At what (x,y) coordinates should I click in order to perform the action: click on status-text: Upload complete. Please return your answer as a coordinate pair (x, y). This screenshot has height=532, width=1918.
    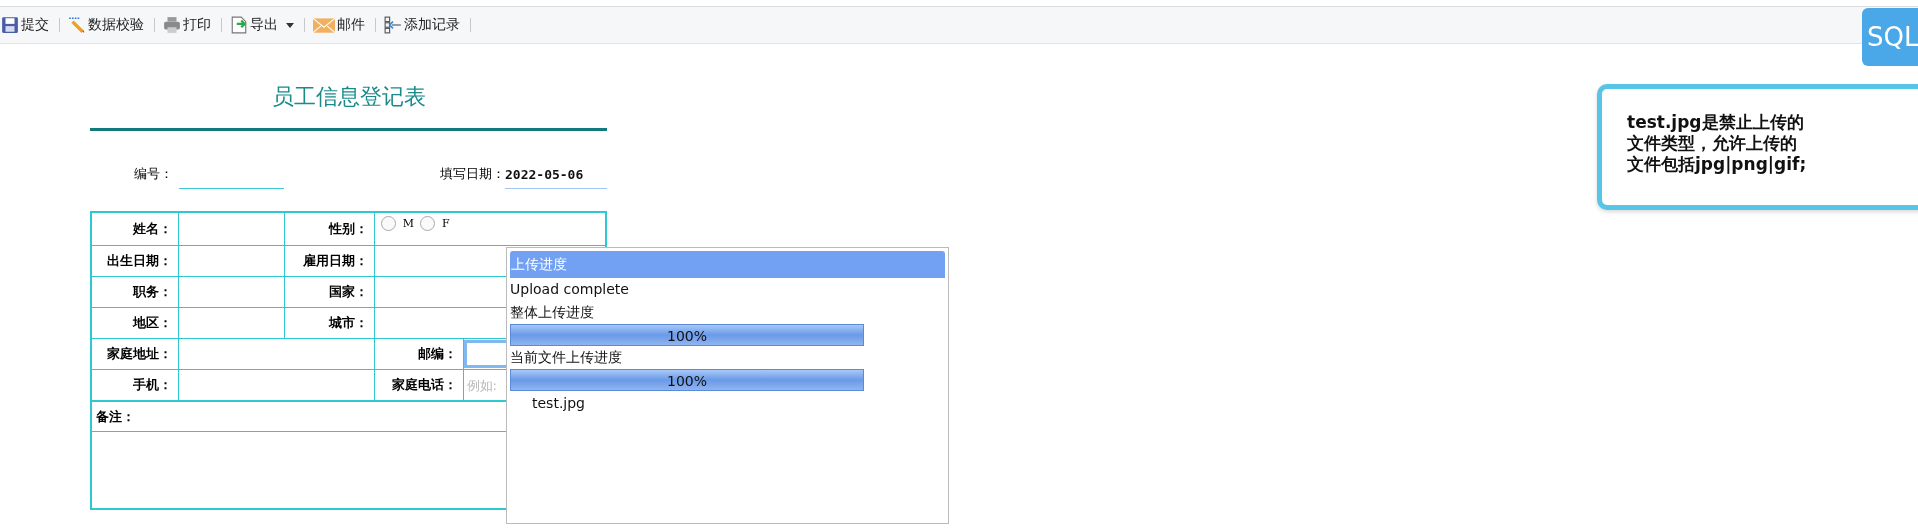
    Looking at the image, I should click on (569, 289).